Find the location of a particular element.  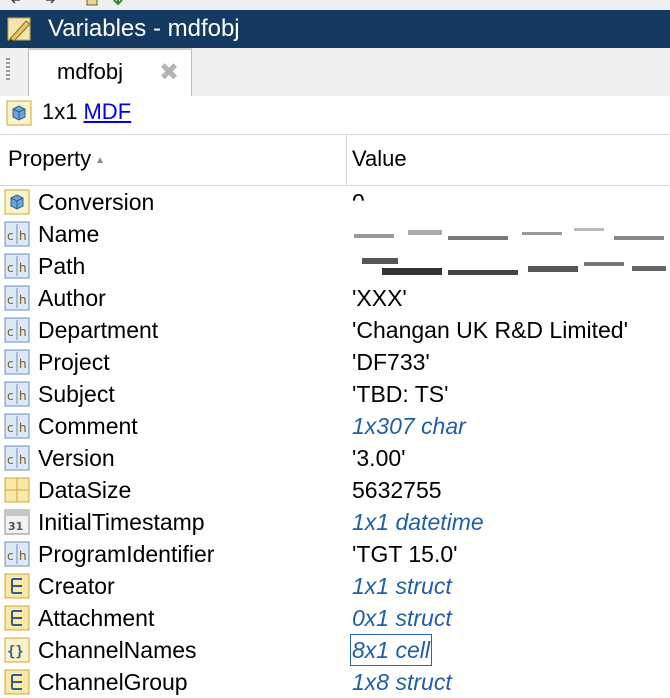

property-row-datasize: DataSize 5632755 is located at coordinates (335, 490).